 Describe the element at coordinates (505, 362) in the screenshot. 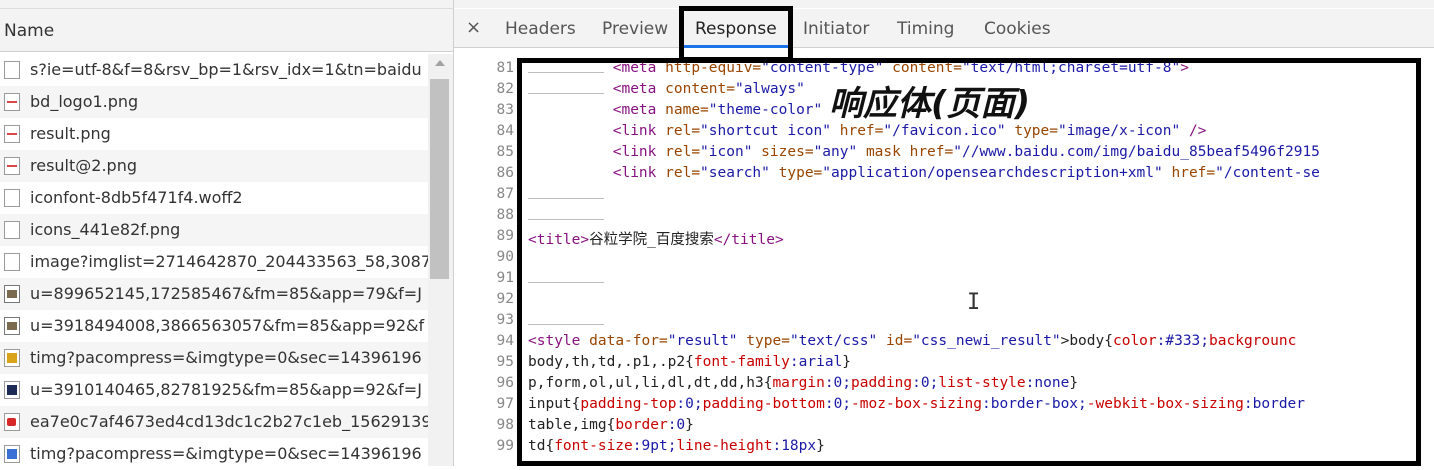

I see `line-number: 95` at that location.